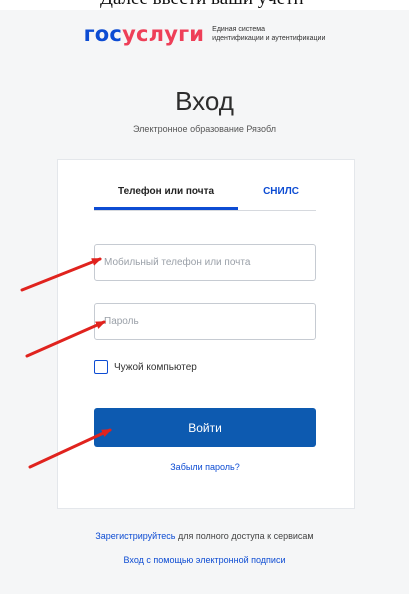  Describe the element at coordinates (101, 367) in the screenshot. I see `foreign-computer-checkbox` at that location.